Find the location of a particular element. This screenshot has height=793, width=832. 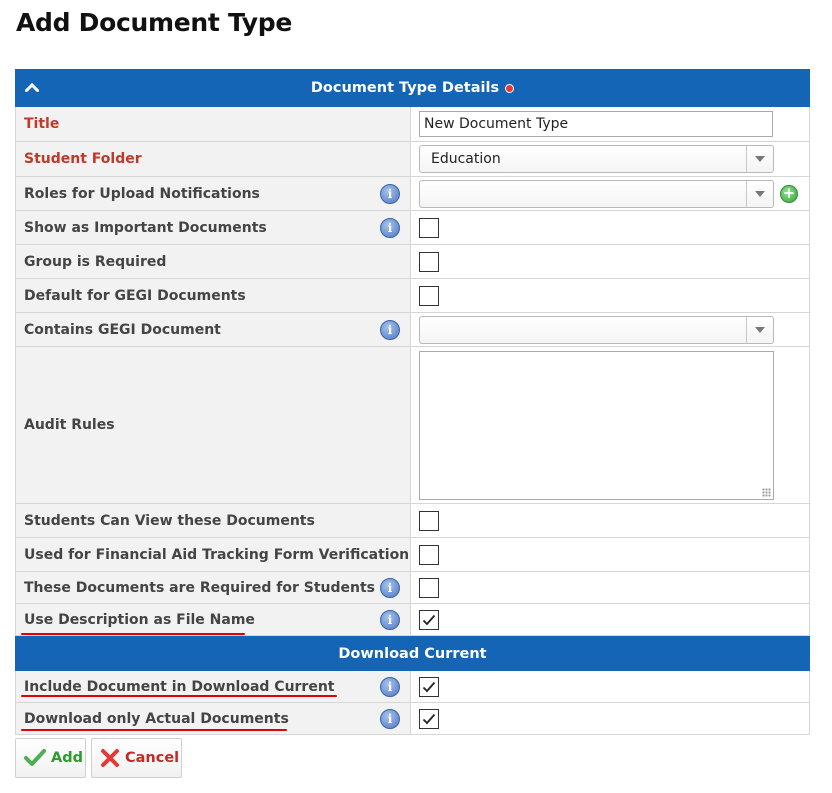

contains-gegi-select is located at coordinates (596, 329).